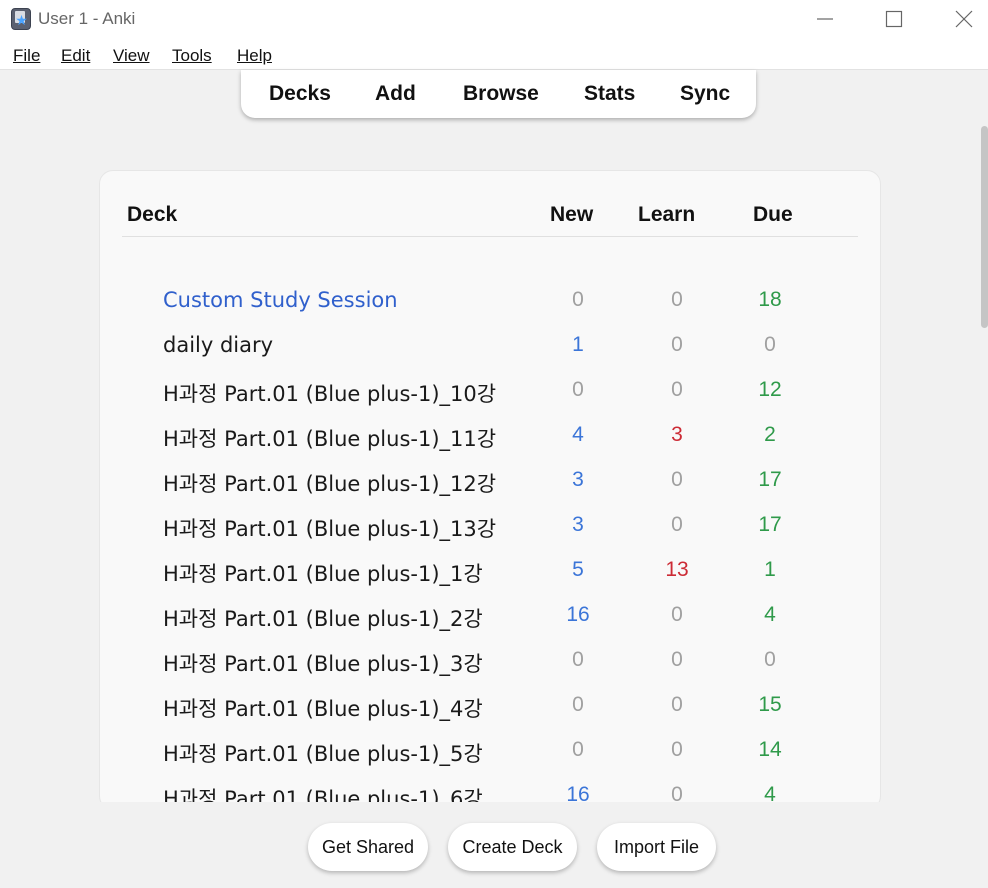 The image size is (988, 888). Describe the element at coordinates (501, 94) in the screenshot. I see `toolbar-browse: Browse` at that location.